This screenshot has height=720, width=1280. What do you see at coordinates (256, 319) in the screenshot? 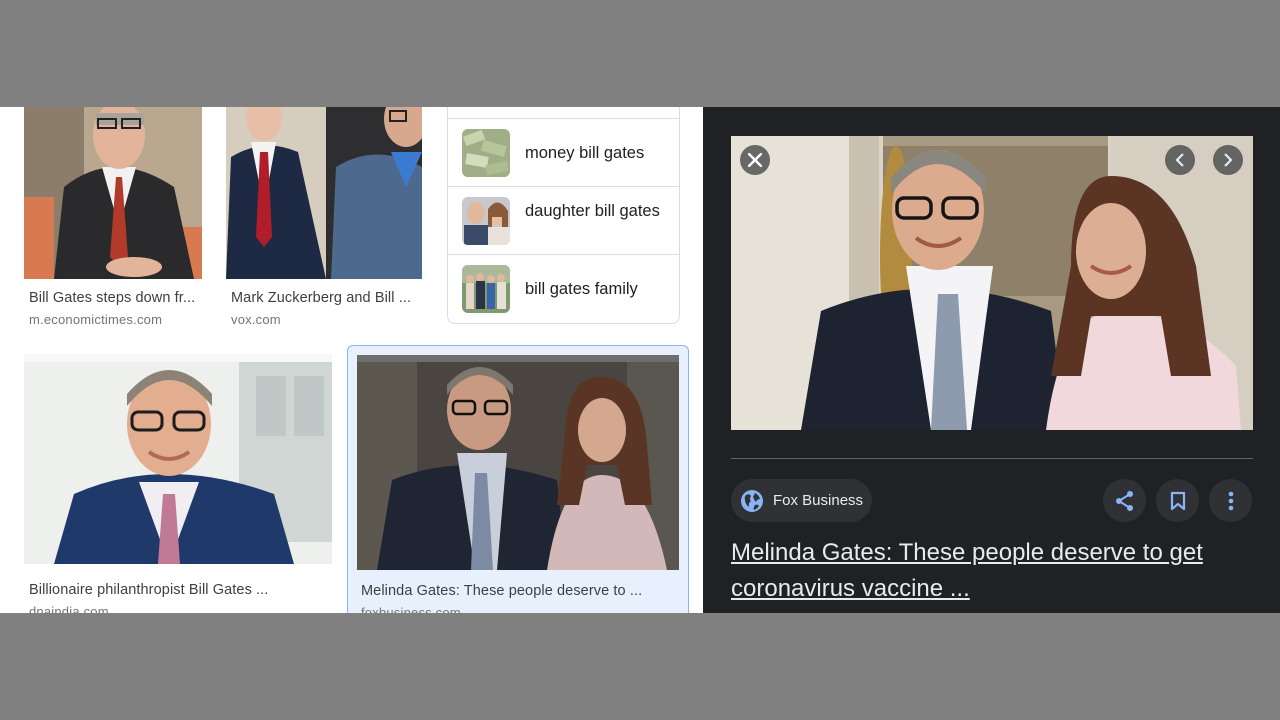
I see `result-domain: vox.com` at bounding box center [256, 319].